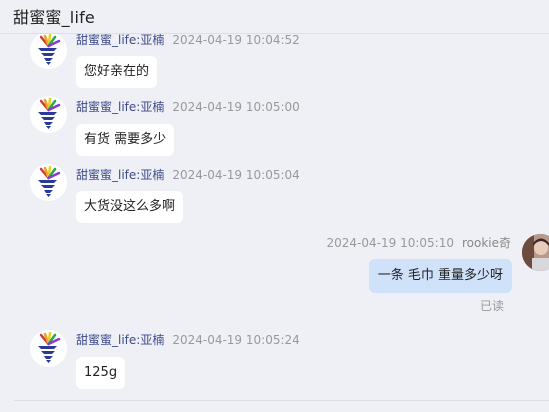 This screenshot has width=549, height=412. Describe the element at coordinates (390, 243) in the screenshot. I see `message-time: 2024-04-19 10:05:10` at that location.